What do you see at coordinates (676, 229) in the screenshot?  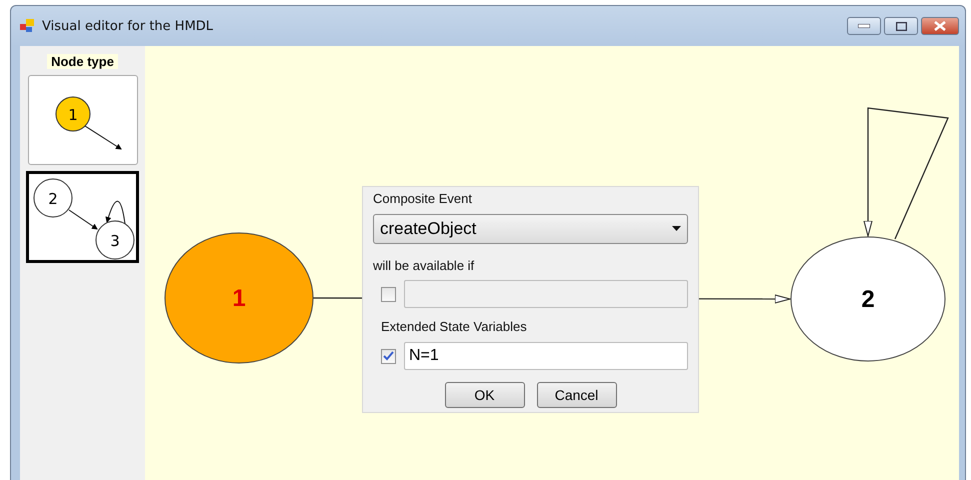 I see `dropdown-arrow-icon` at bounding box center [676, 229].